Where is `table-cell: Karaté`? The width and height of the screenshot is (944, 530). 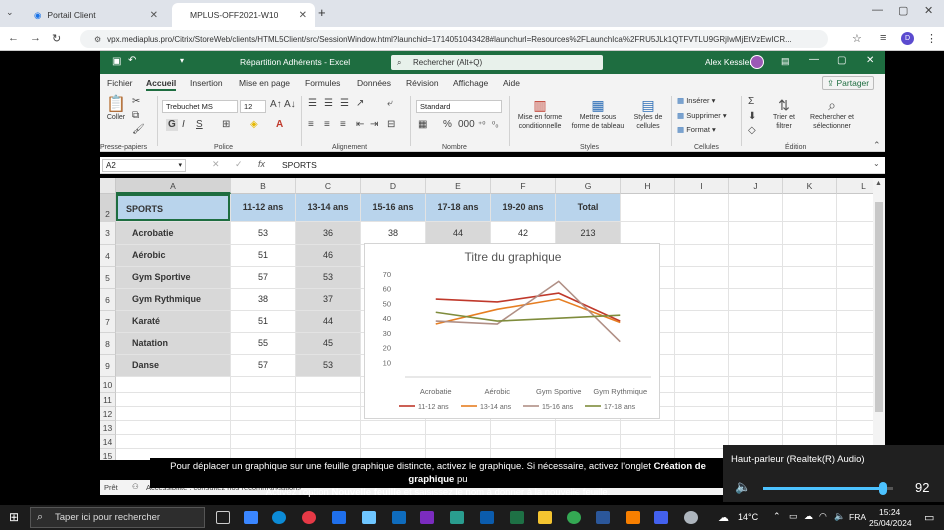
table-cell: Karaté is located at coordinates (173, 321).